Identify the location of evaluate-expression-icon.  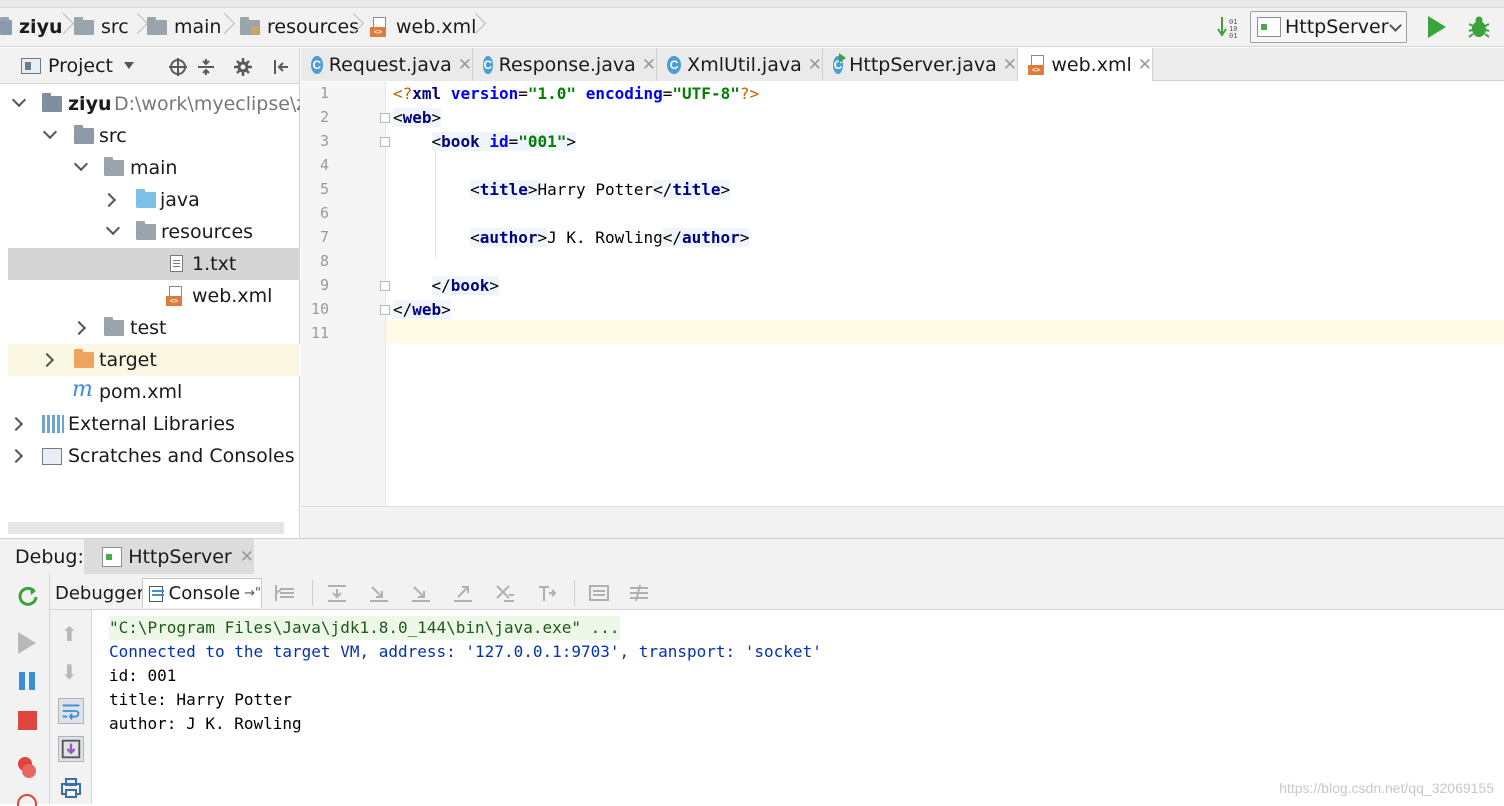
(599, 593).